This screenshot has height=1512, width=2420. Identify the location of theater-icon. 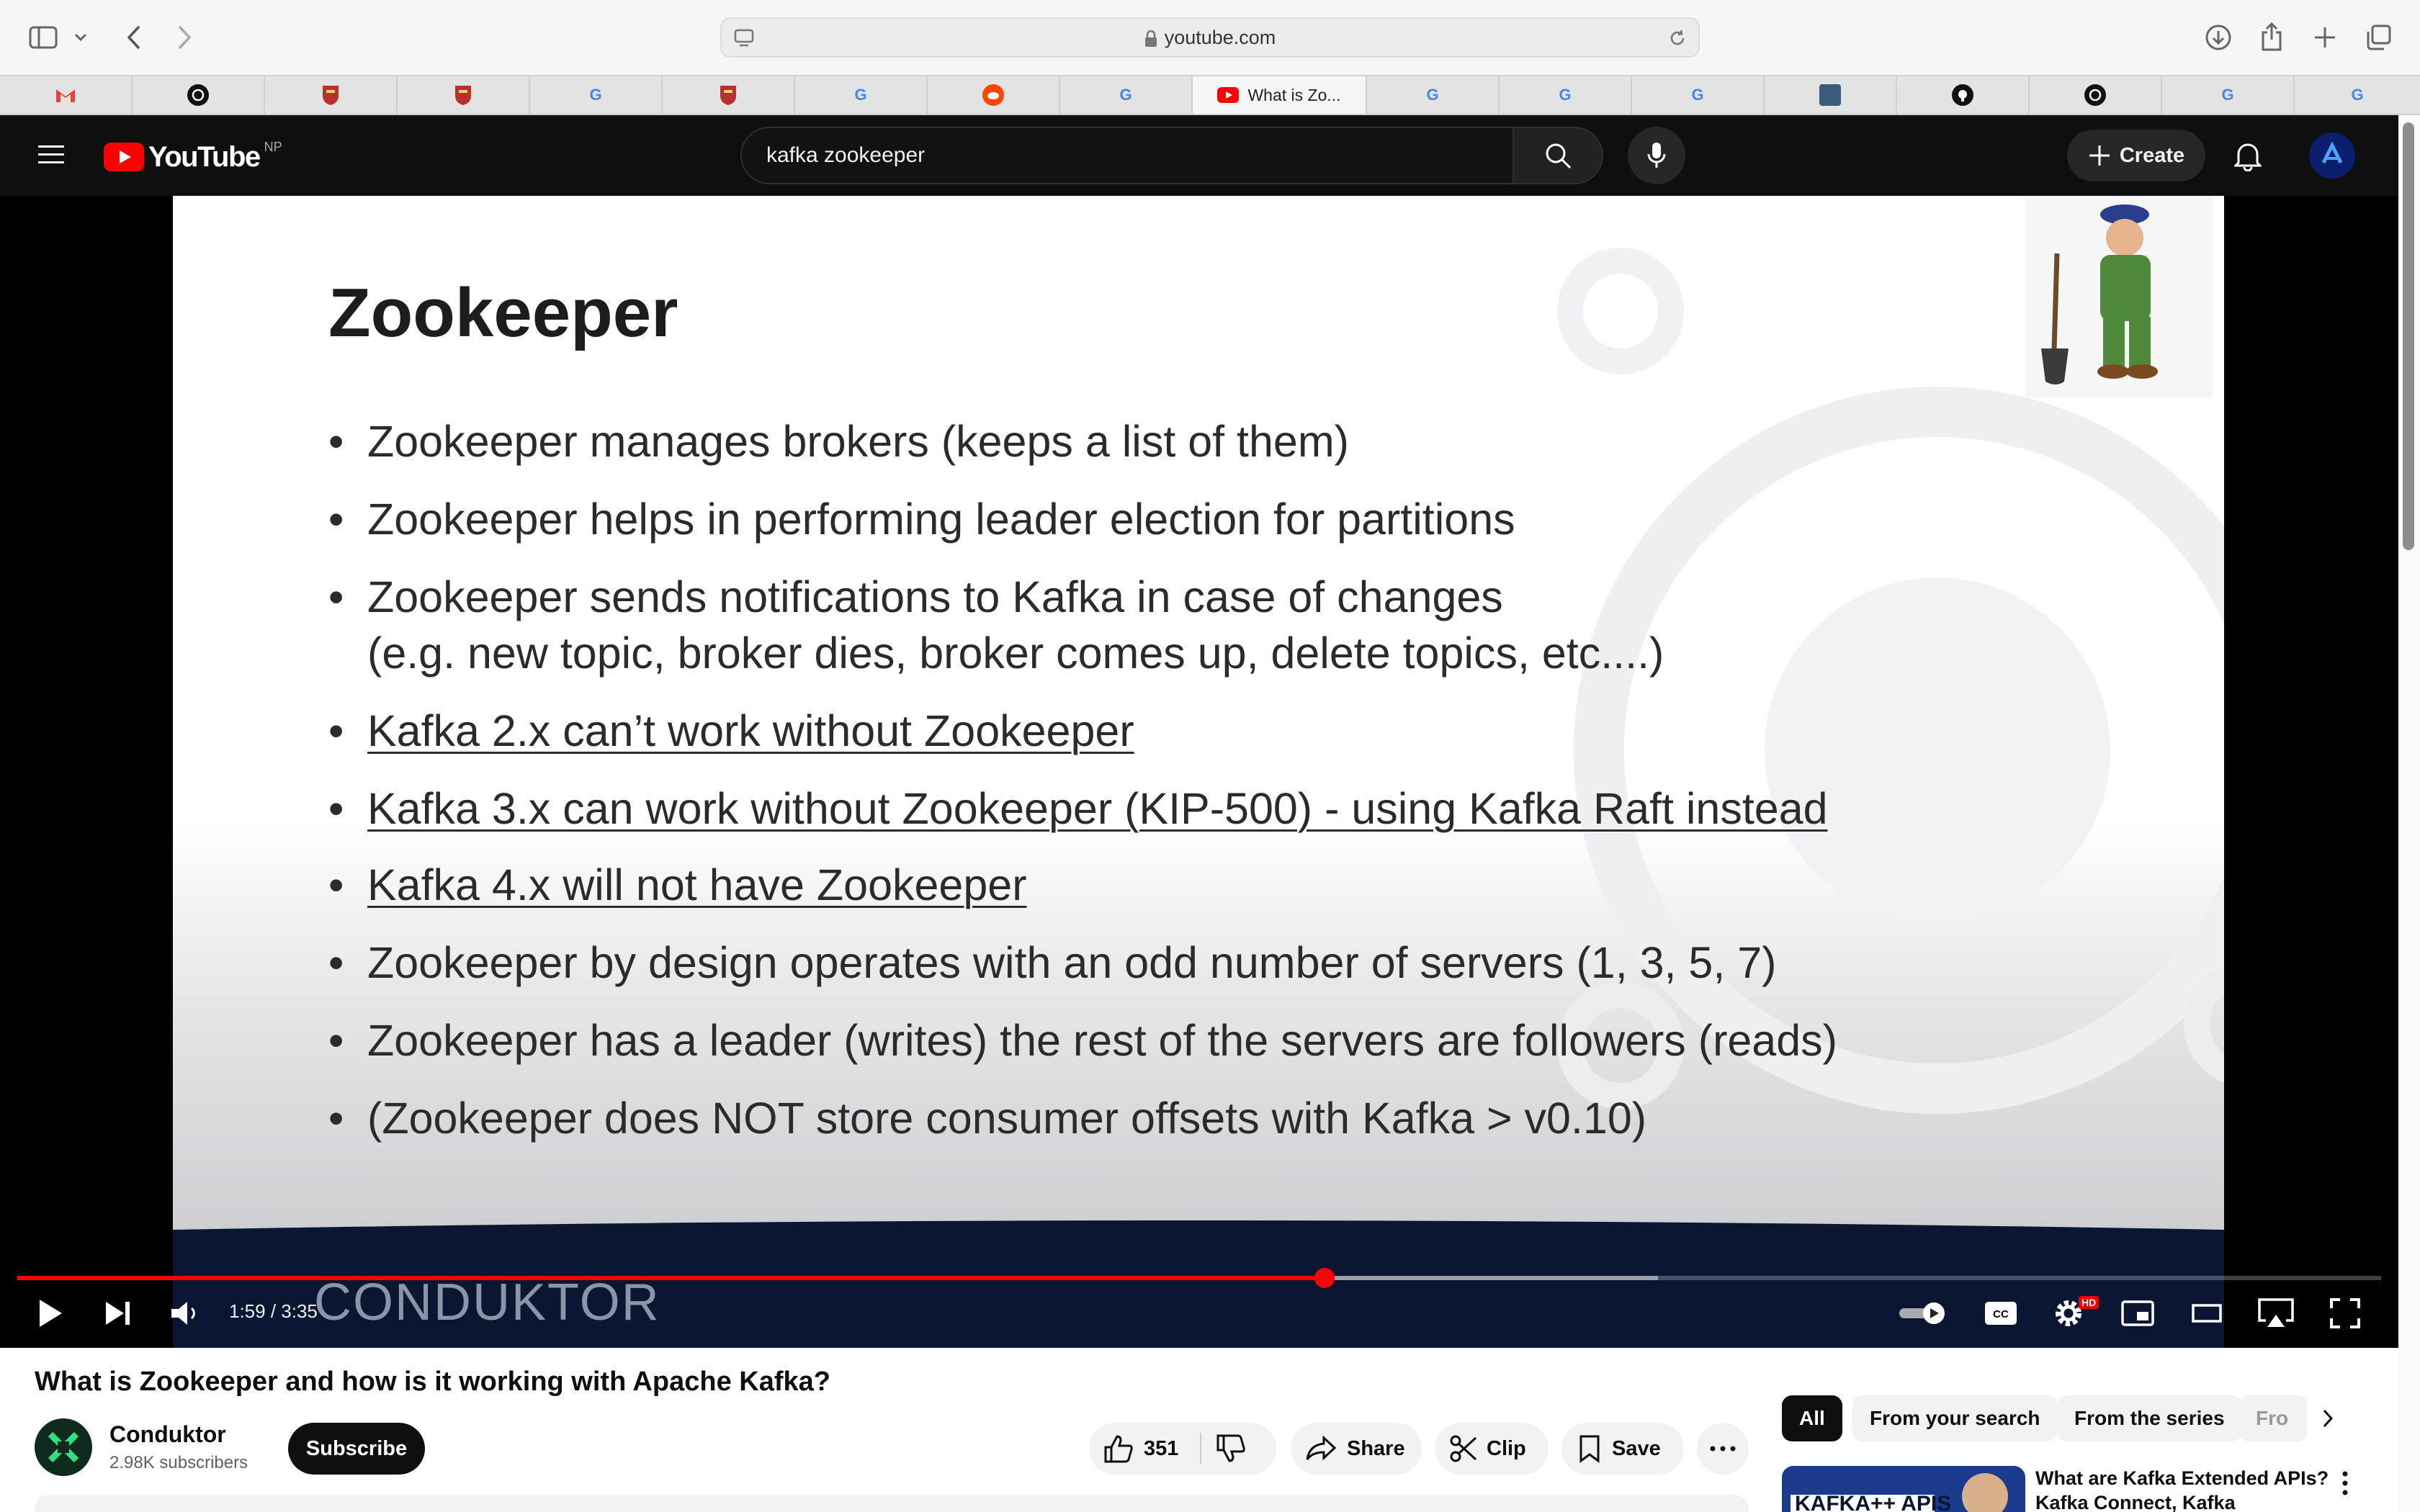
(2207, 1313).